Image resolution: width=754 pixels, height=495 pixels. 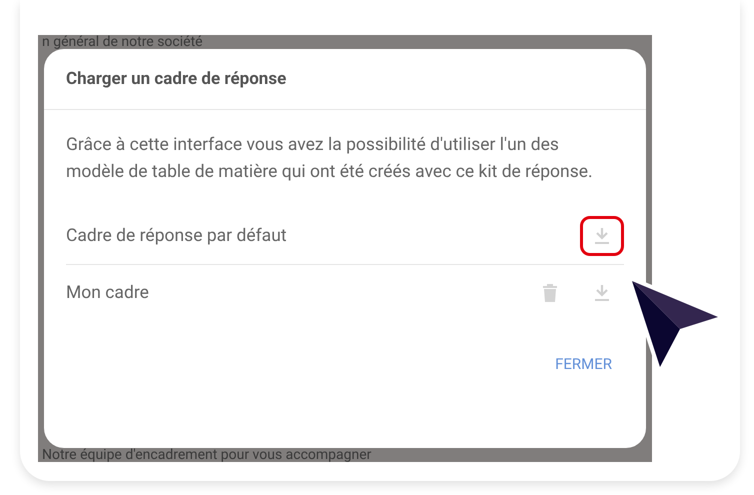 What do you see at coordinates (177, 236) in the screenshot?
I see `template-name: Cadre de réponse par défaut` at bounding box center [177, 236].